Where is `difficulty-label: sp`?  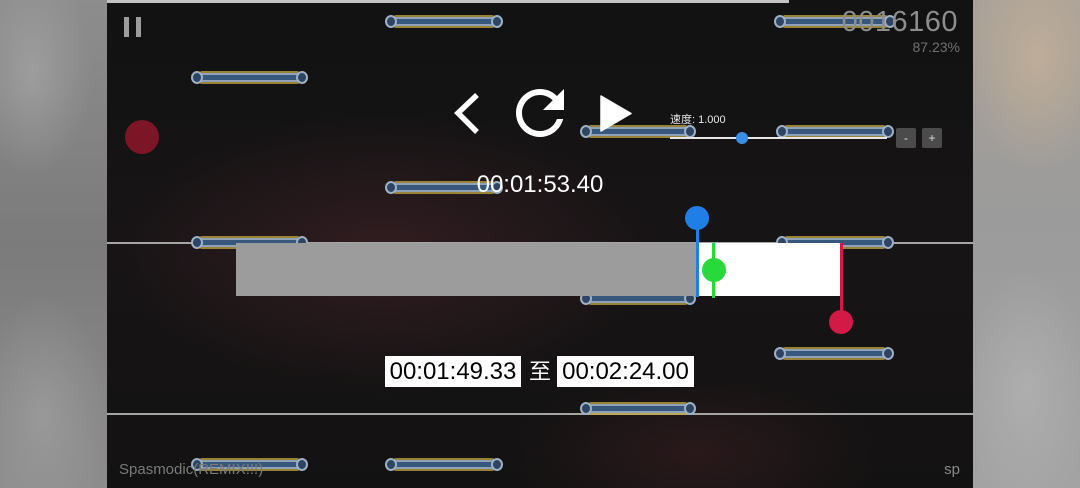
difficulty-label: sp is located at coordinates (952, 469).